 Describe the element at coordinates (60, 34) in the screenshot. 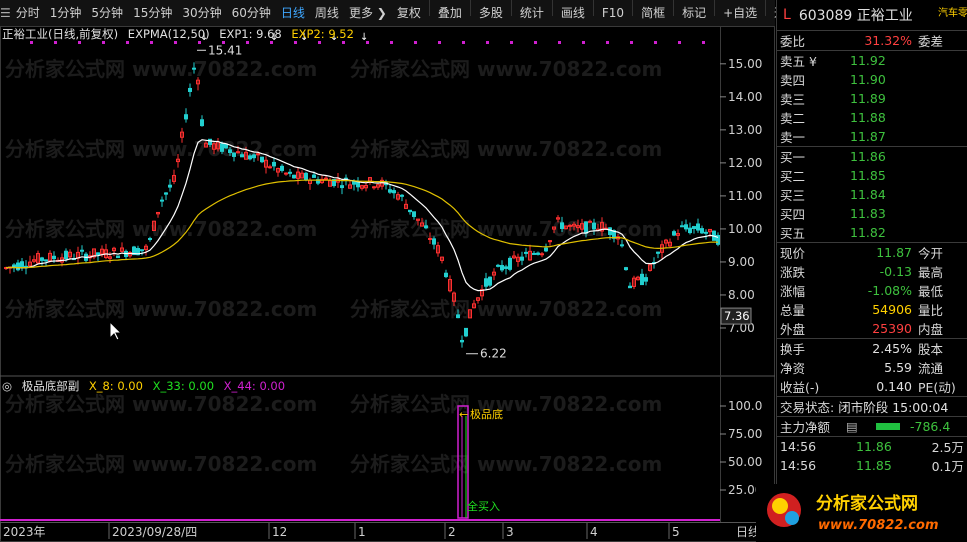

I see `chart-title: 正裕工业(日线,前复权)` at that location.